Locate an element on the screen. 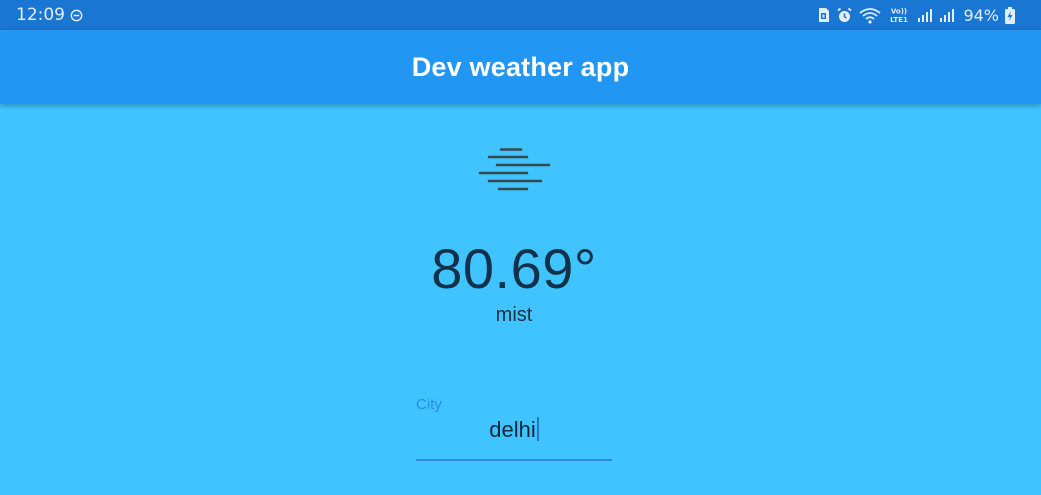 The height and width of the screenshot is (495, 1041). app-title: Dev weather app is located at coordinates (520, 67).